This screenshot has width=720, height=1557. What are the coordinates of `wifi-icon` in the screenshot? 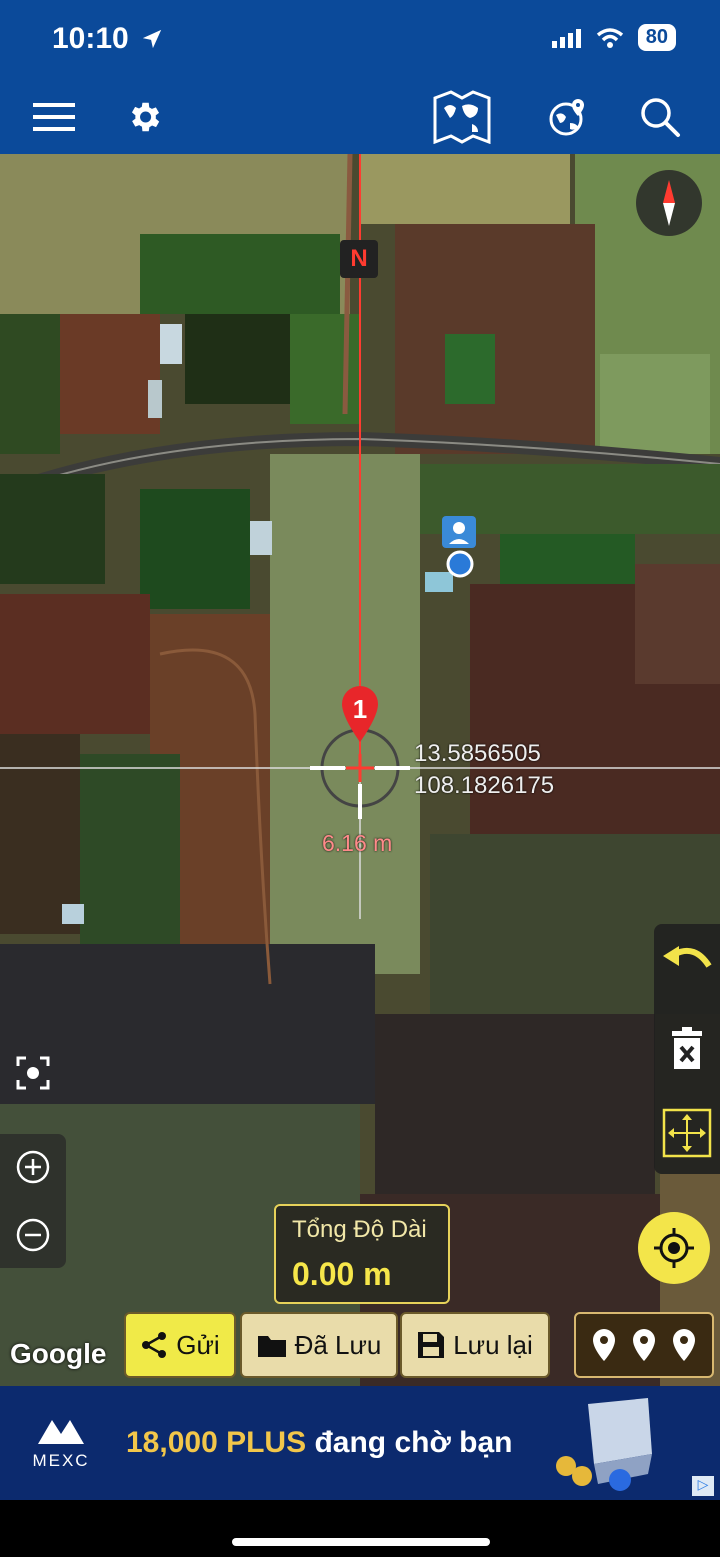 It's located at (609, 37).